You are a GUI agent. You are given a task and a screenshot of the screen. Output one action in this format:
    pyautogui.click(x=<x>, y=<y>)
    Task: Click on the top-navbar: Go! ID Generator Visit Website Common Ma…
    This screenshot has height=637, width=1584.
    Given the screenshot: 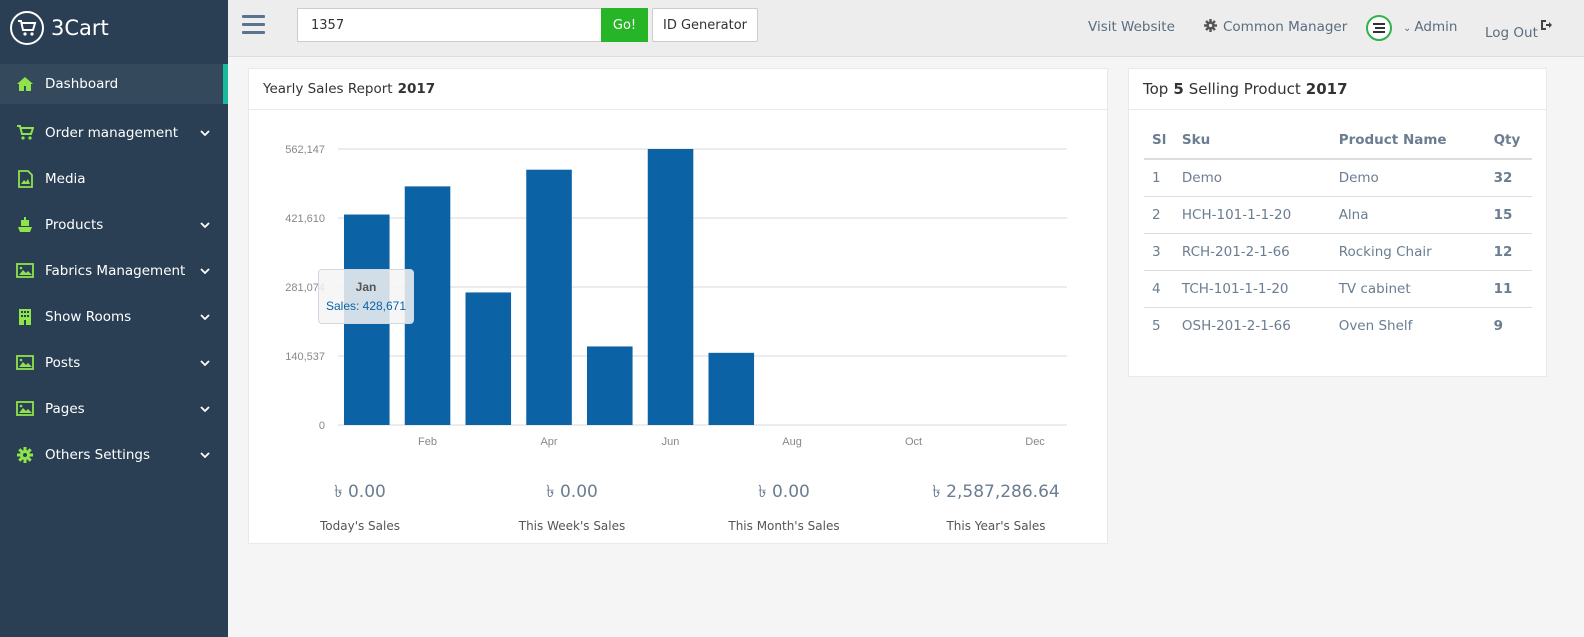 What is the action you would take?
    pyautogui.click(x=906, y=28)
    